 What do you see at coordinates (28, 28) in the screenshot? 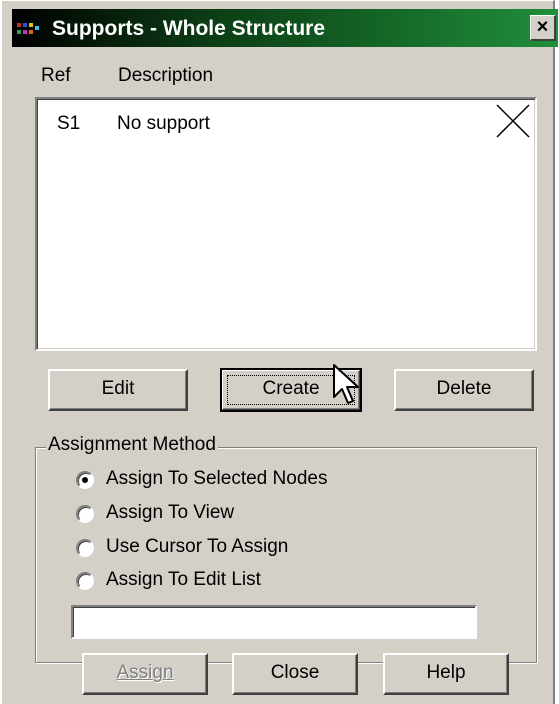
I see `app-icon` at bounding box center [28, 28].